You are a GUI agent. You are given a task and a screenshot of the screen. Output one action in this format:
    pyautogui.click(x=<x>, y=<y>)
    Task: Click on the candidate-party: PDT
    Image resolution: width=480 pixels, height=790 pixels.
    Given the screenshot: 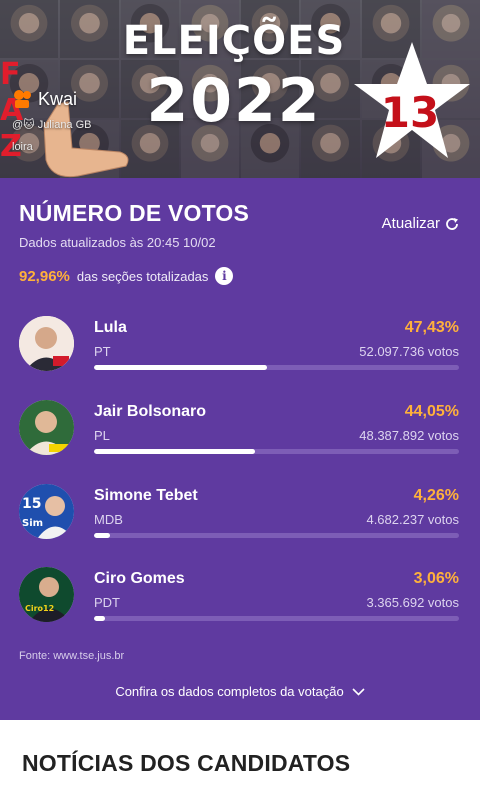 What is the action you would take?
    pyautogui.click(x=107, y=602)
    